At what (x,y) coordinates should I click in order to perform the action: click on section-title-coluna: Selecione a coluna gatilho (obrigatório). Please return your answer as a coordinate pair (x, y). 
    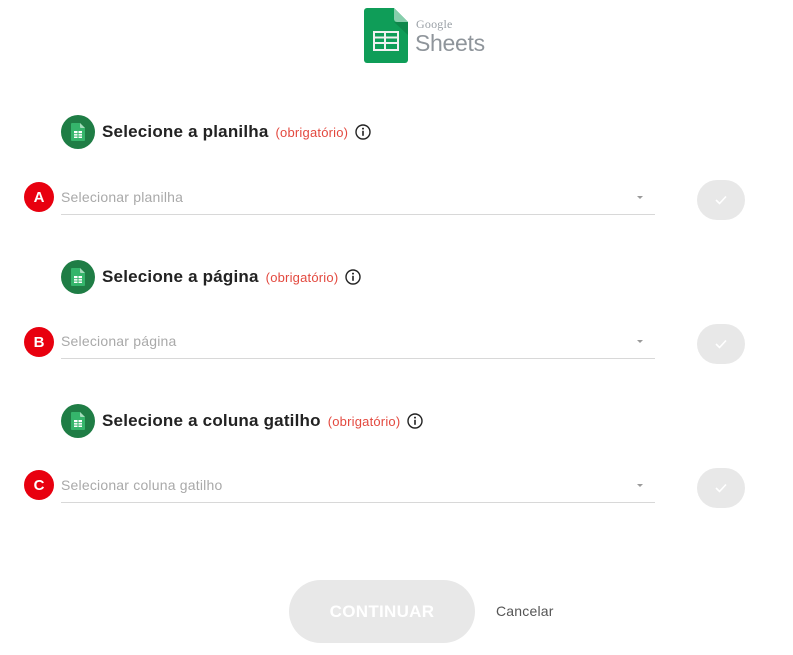
    Looking at the image, I should click on (242, 421).